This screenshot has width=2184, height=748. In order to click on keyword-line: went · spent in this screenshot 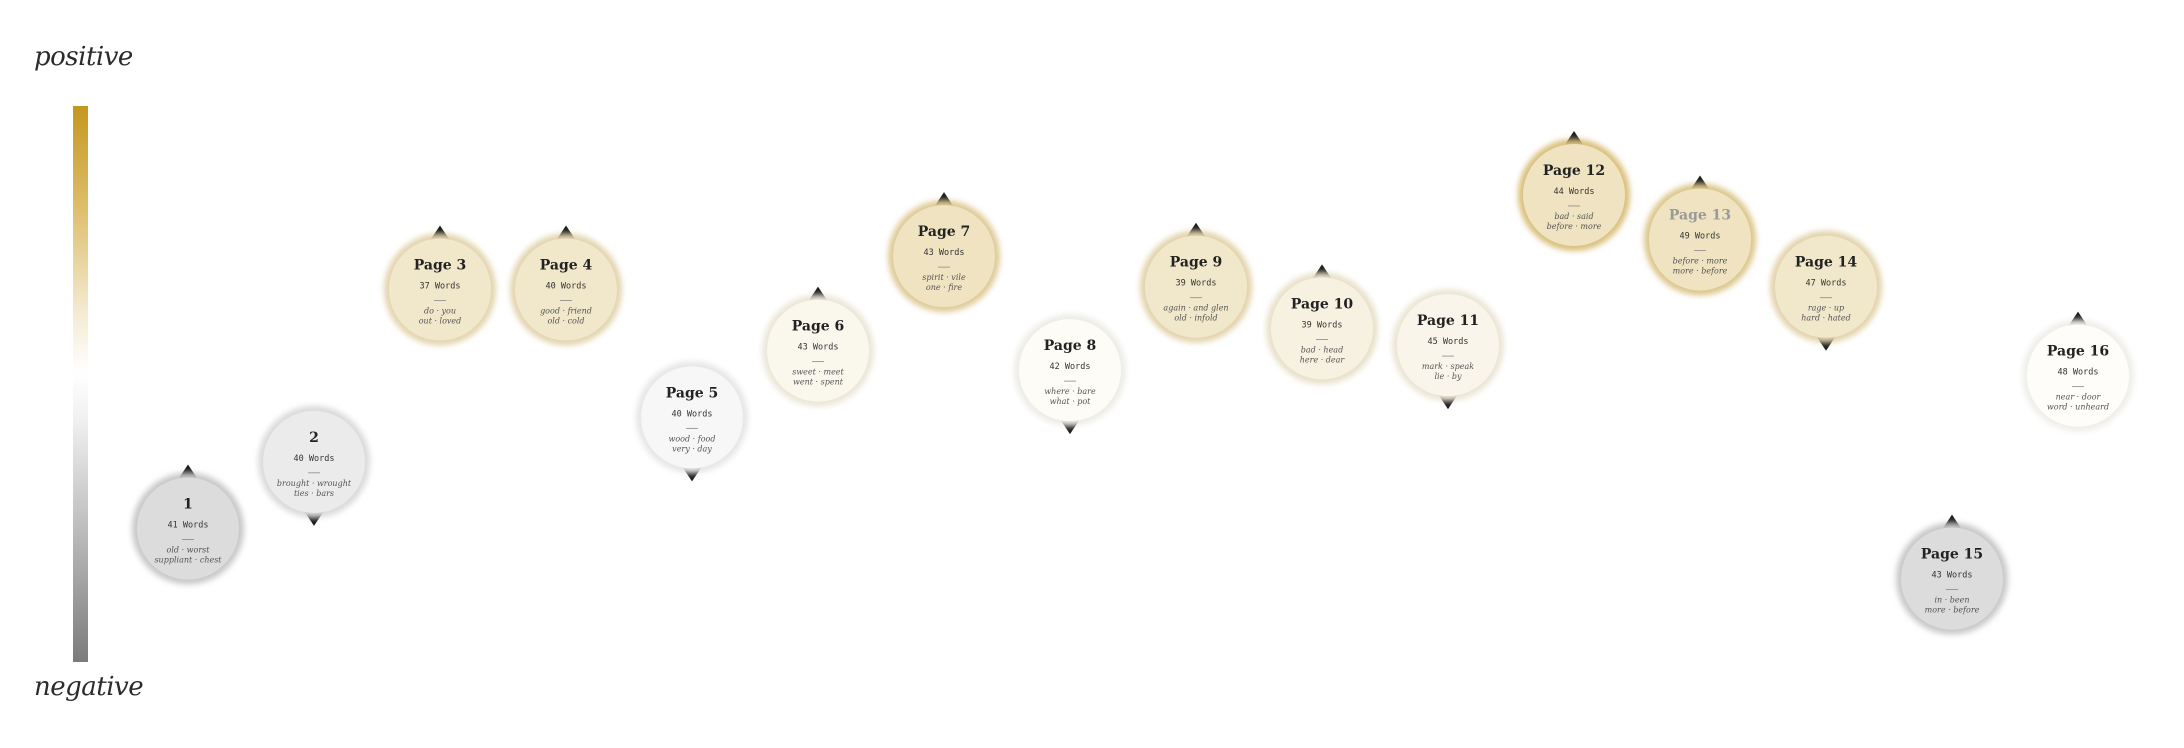, I will do `click(818, 382)`.